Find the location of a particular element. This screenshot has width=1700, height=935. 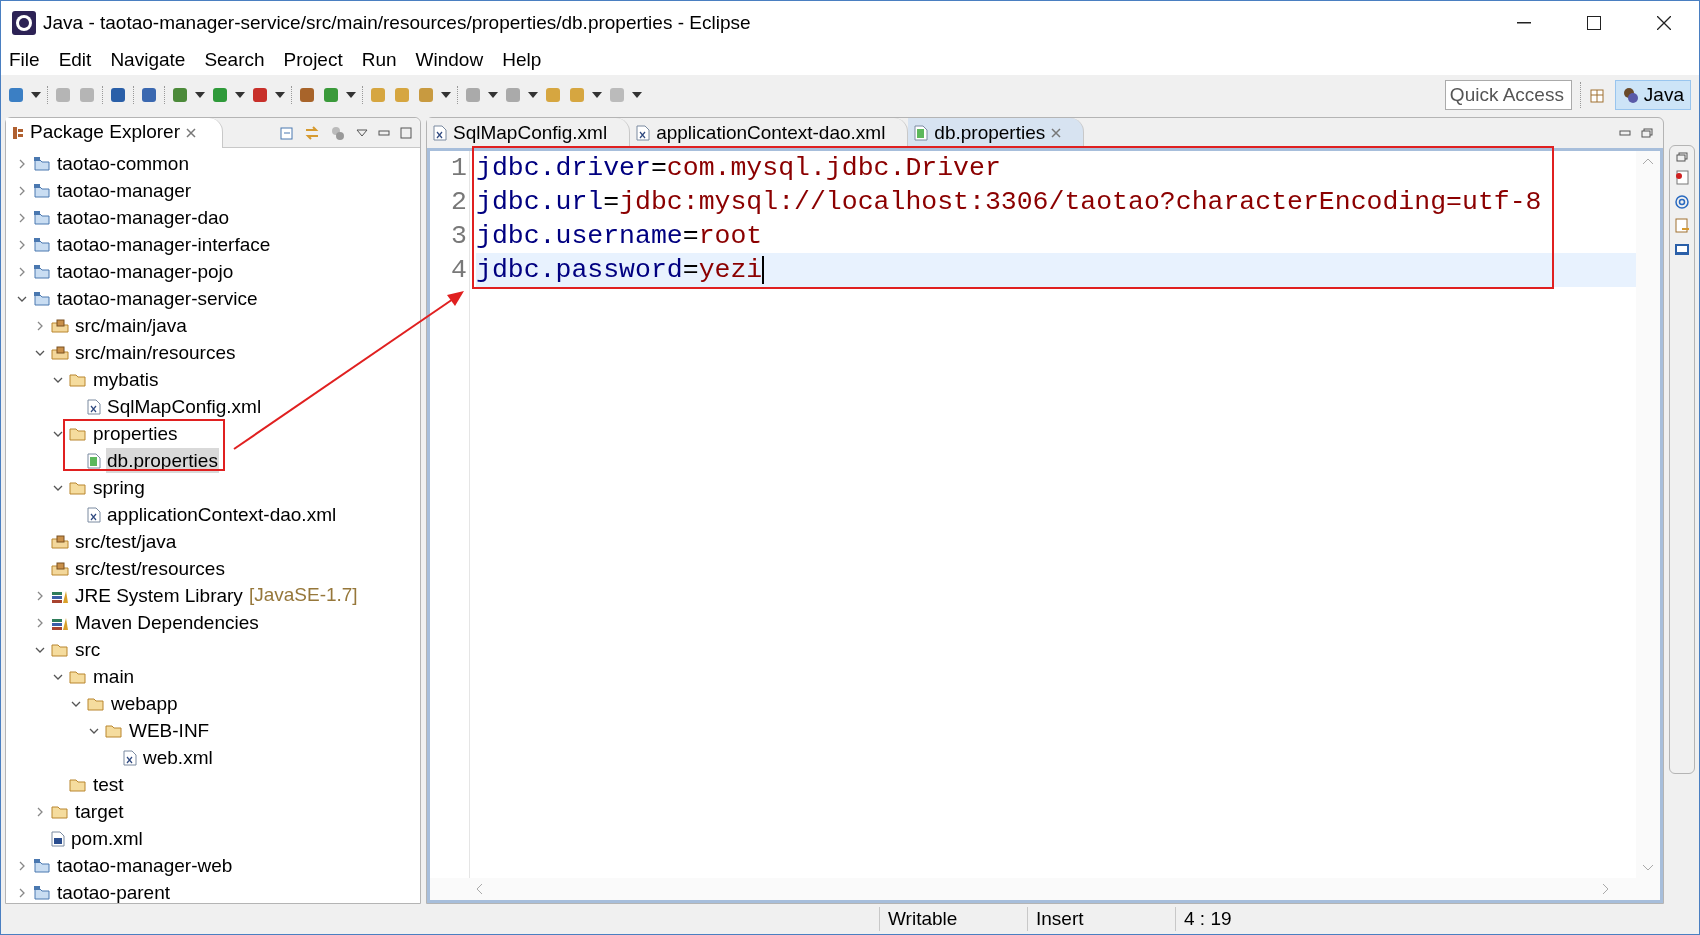

tree-item: WEB-INF is located at coordinates (169, 730).